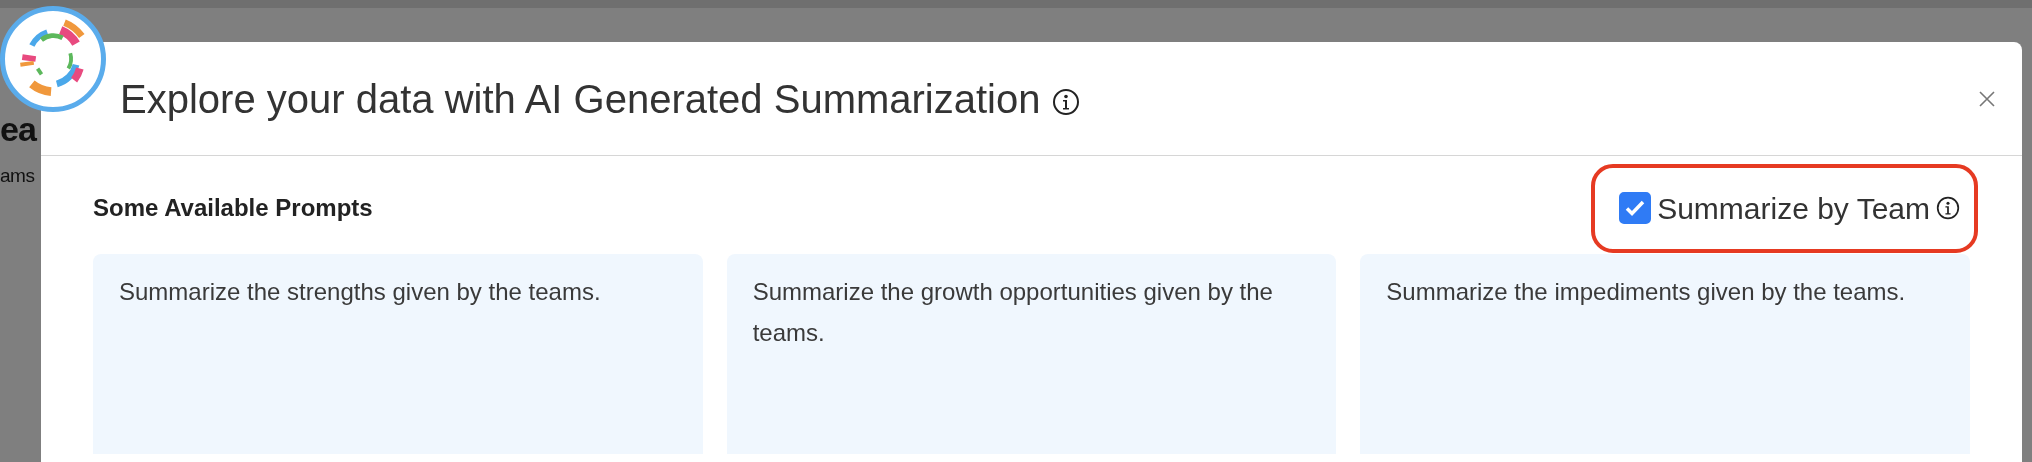 The image size is (2032, 462). I want to click on prompt-card: Summarize the impediments given by the teams., so click(1665, 354).